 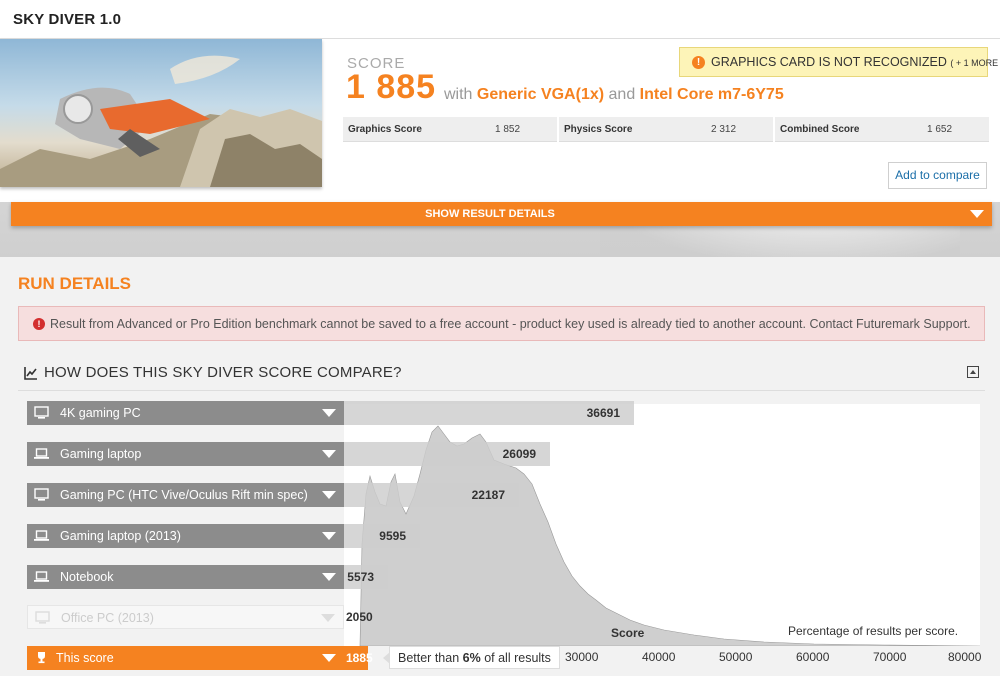 I want to click on app-header: SKY DIVER 1.0, so click(x=500, y=19).